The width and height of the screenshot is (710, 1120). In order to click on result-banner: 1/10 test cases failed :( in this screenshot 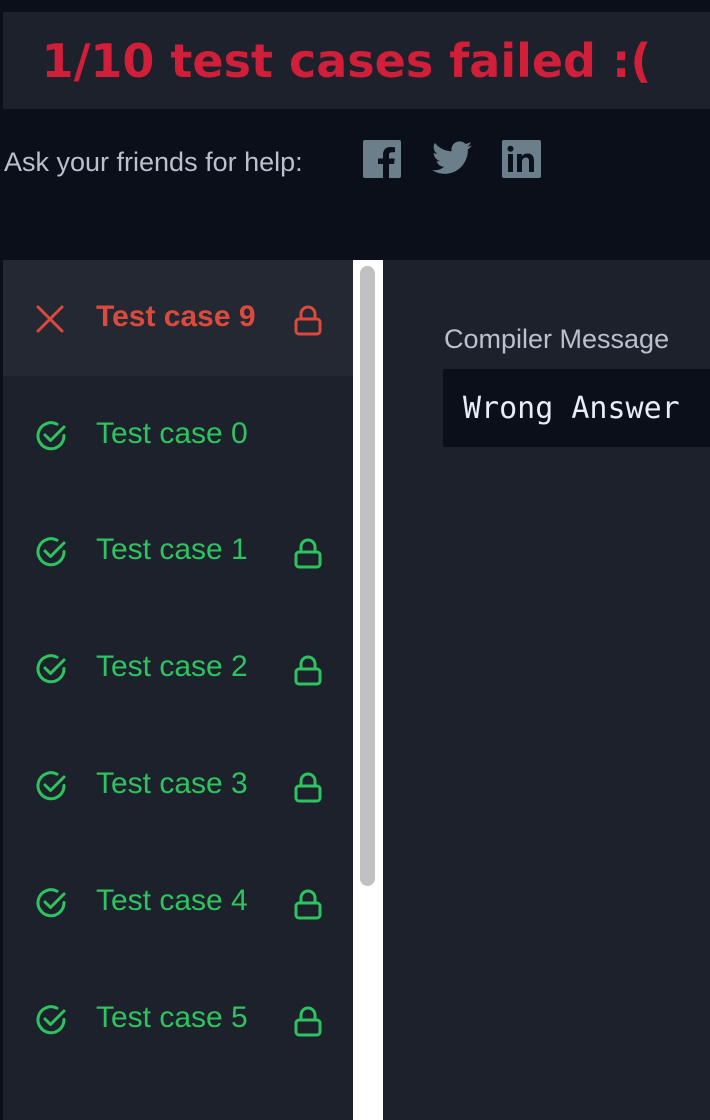, I will do `click(356, 60)`.